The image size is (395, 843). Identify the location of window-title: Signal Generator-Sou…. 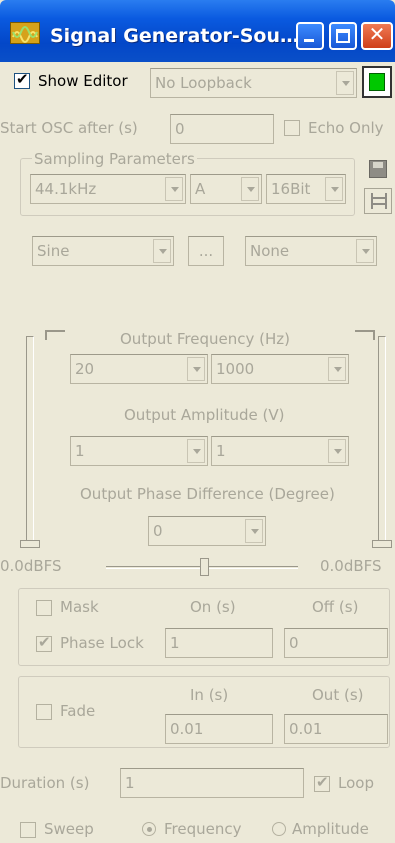
(175, 36).